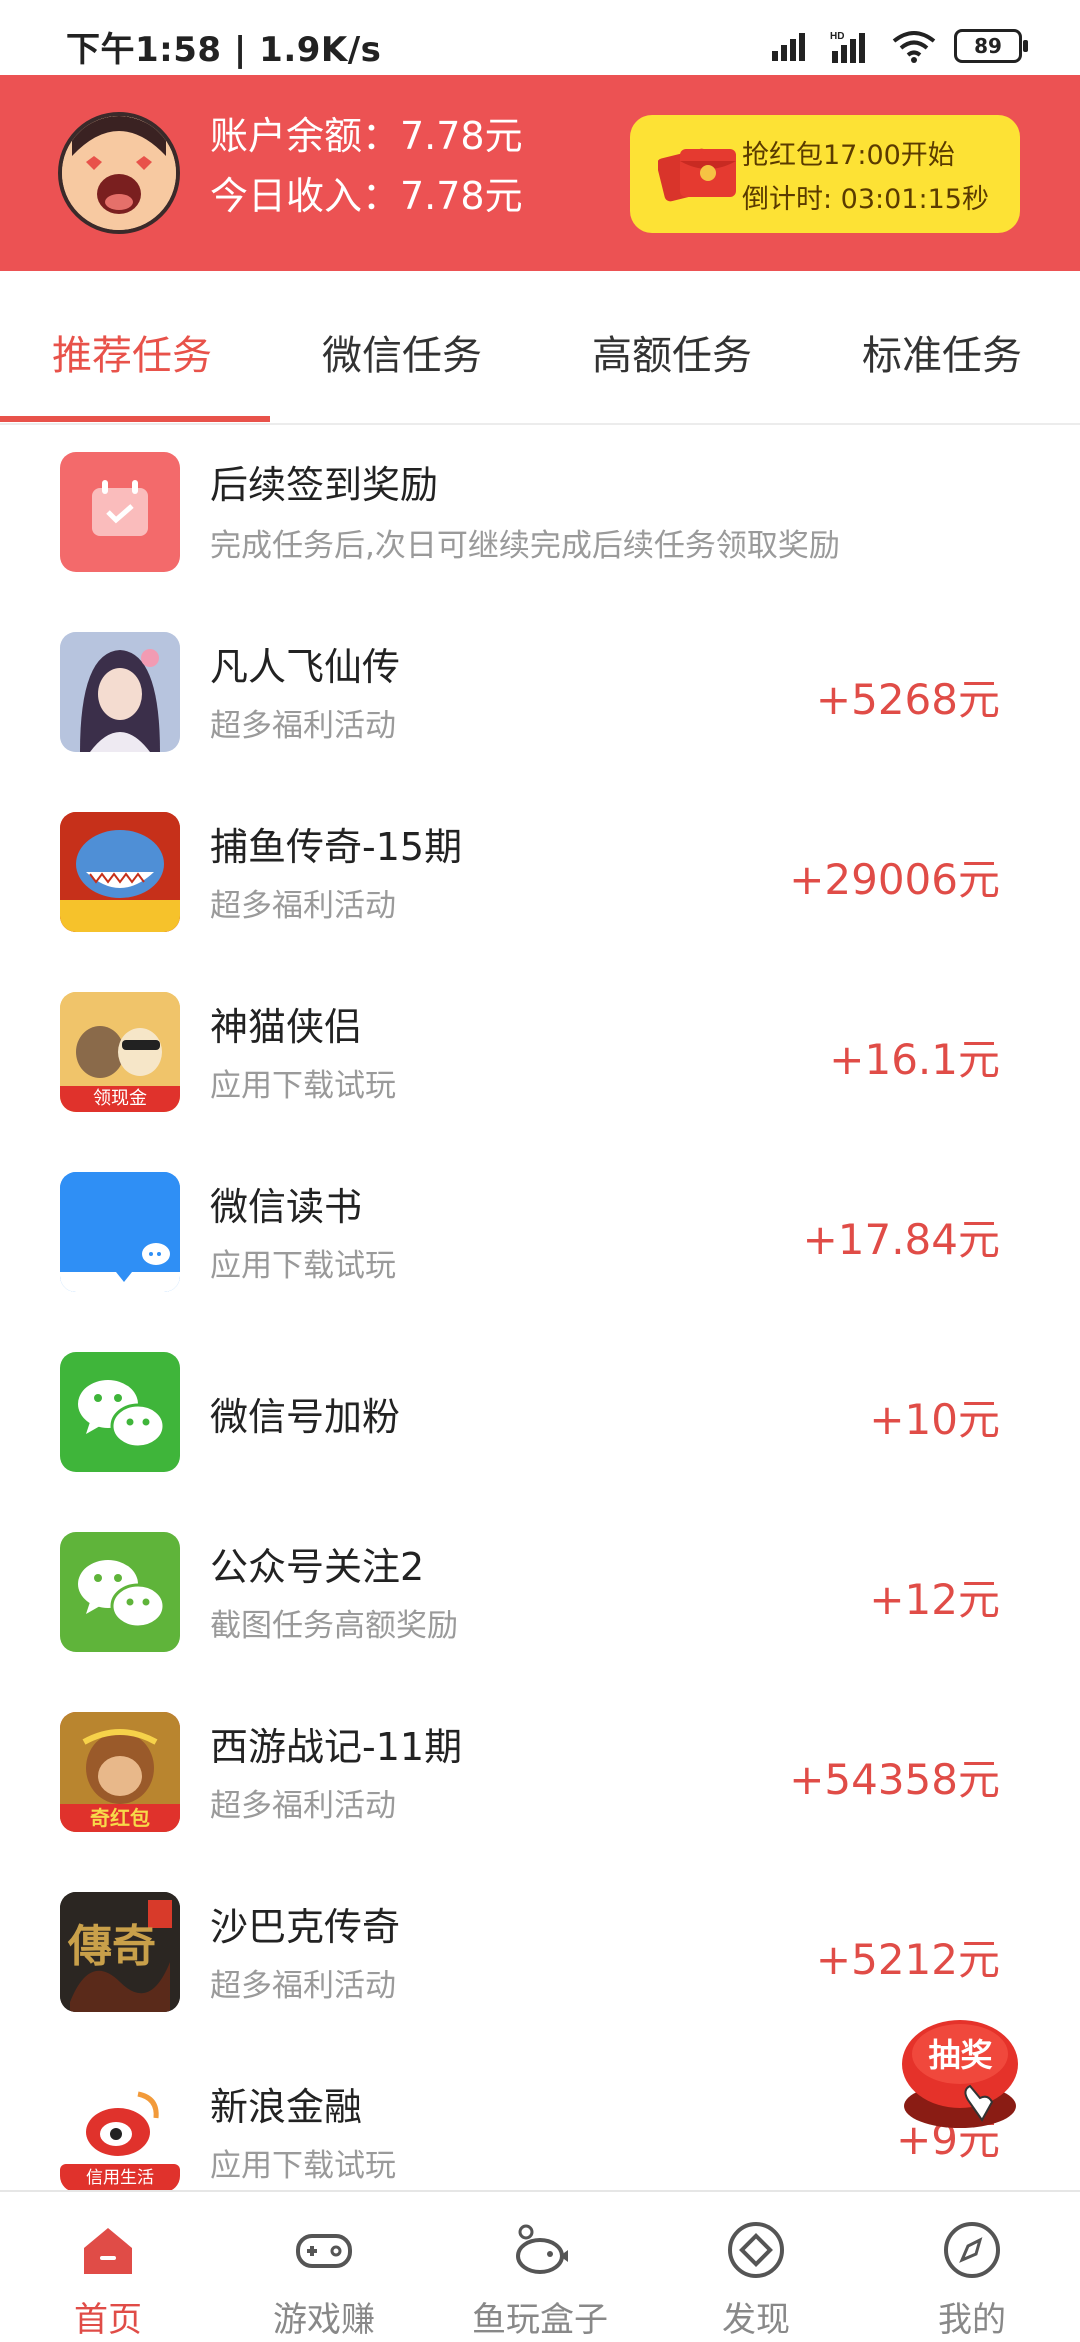 The width and height of the screenshot is (1080, 2342). What do you see at coordinates (540, 2320) in the screenshot?
I see `nav-label: 鱼玩盒子` at bounding box center [540, 2320].